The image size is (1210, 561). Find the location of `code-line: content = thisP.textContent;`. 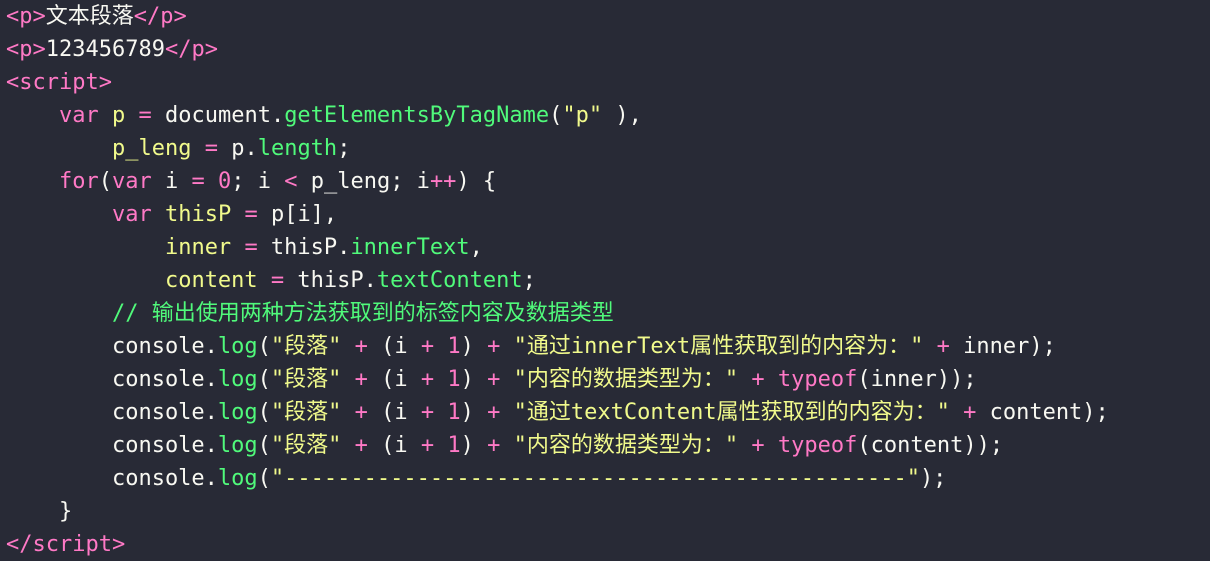

code-line: content = thisP.textContent; is located at coordinates (608, 280).